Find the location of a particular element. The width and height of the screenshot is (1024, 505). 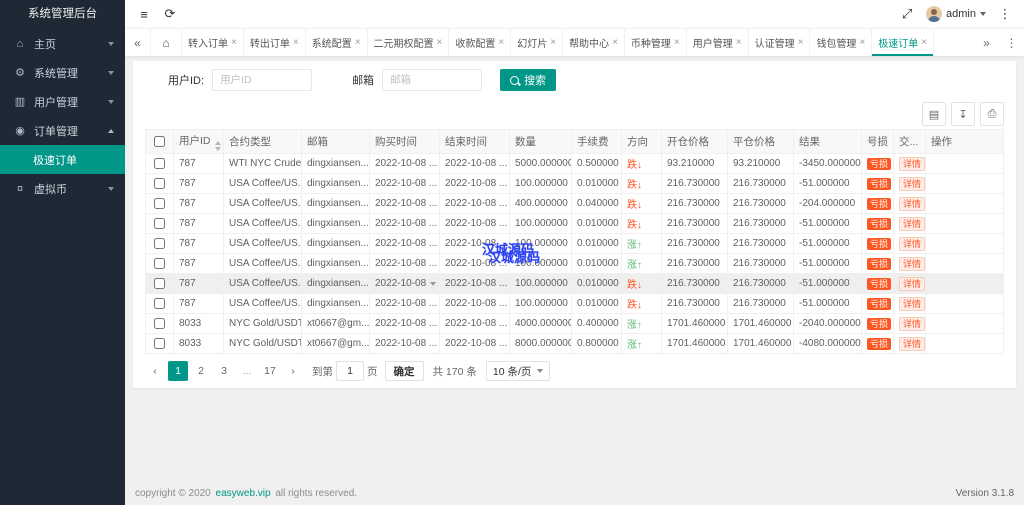

select-all-checkbox is located at coordinates (159, 142).